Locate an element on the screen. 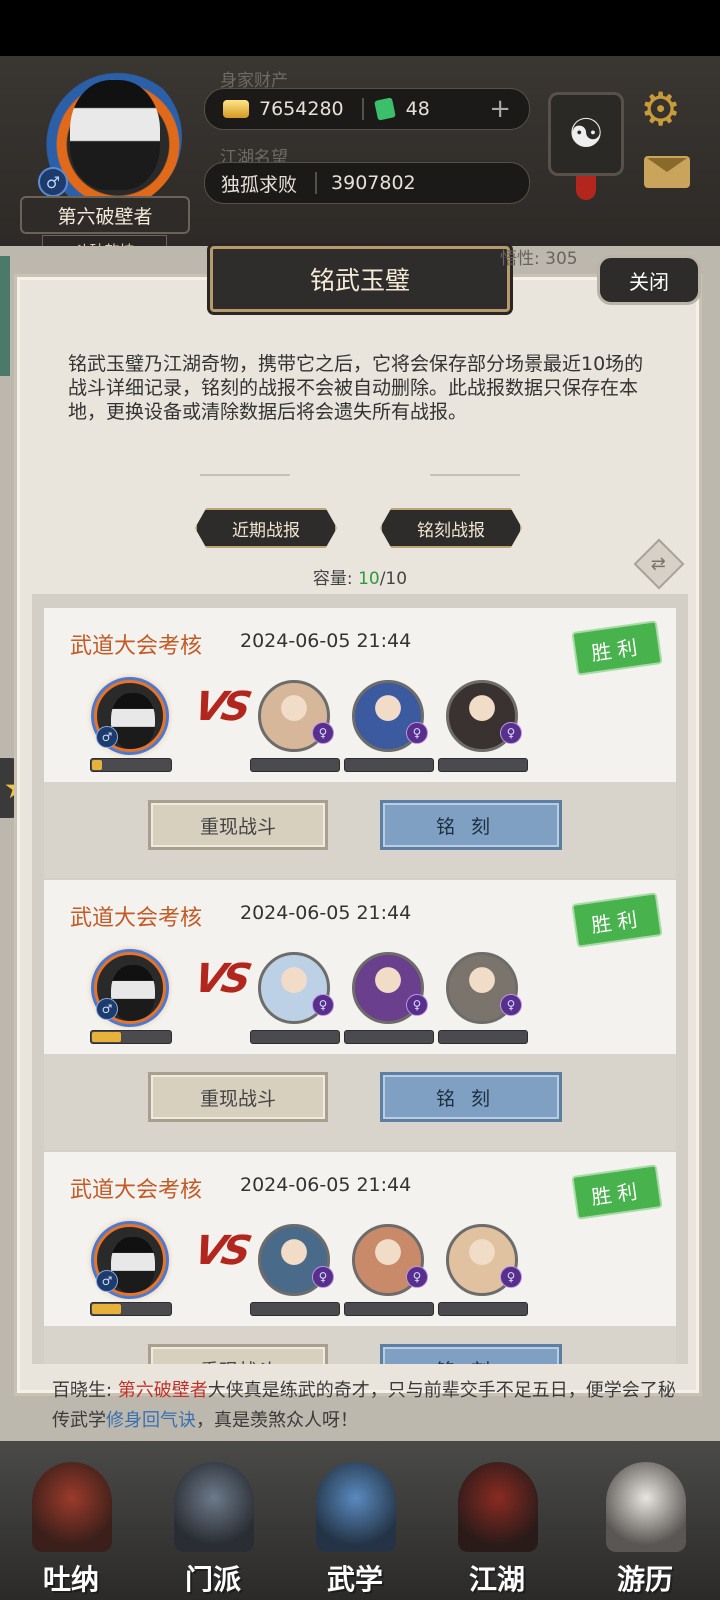  nav-tuna: 吐纳 is located at coordinates (71, 1527).